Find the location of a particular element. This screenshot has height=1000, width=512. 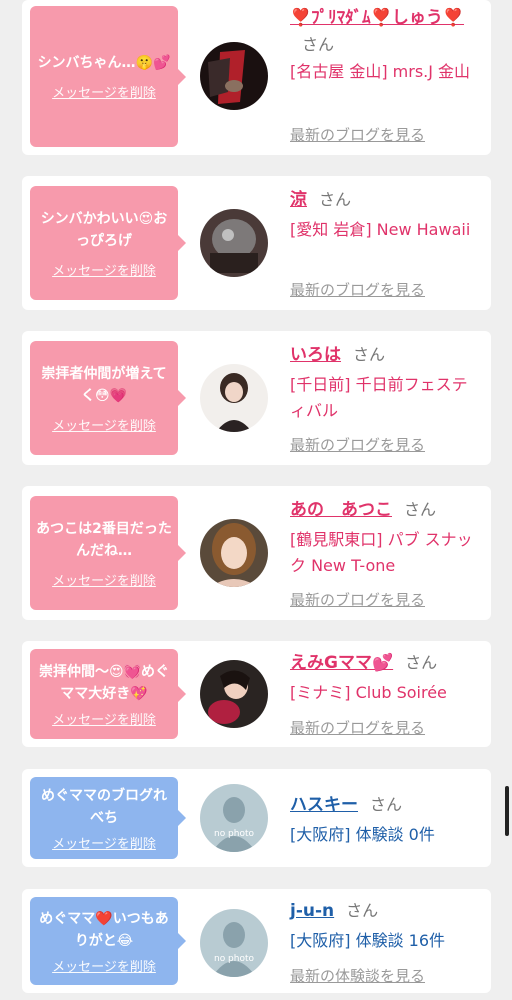

user-info: j-u-n さん [大阪府] 体験談 16件 is located at coordinates (386, 925).